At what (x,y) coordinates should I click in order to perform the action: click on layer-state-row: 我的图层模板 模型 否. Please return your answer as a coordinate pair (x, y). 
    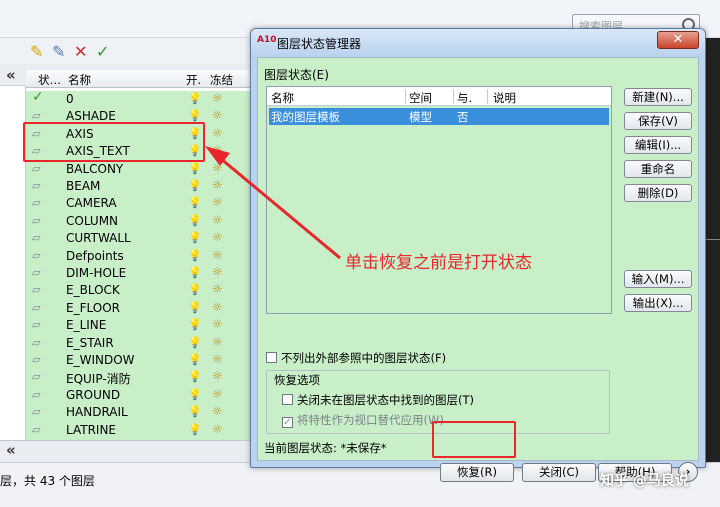
    Looking at the image, I should click on (439, 116).